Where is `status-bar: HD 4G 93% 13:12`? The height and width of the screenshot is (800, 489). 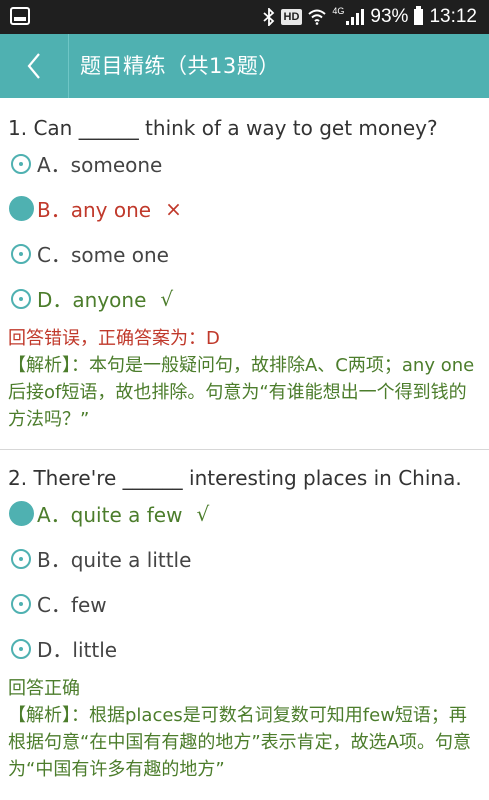 status-bar: HD 4G 93% 13:12 is located at coordinates (244, 17).